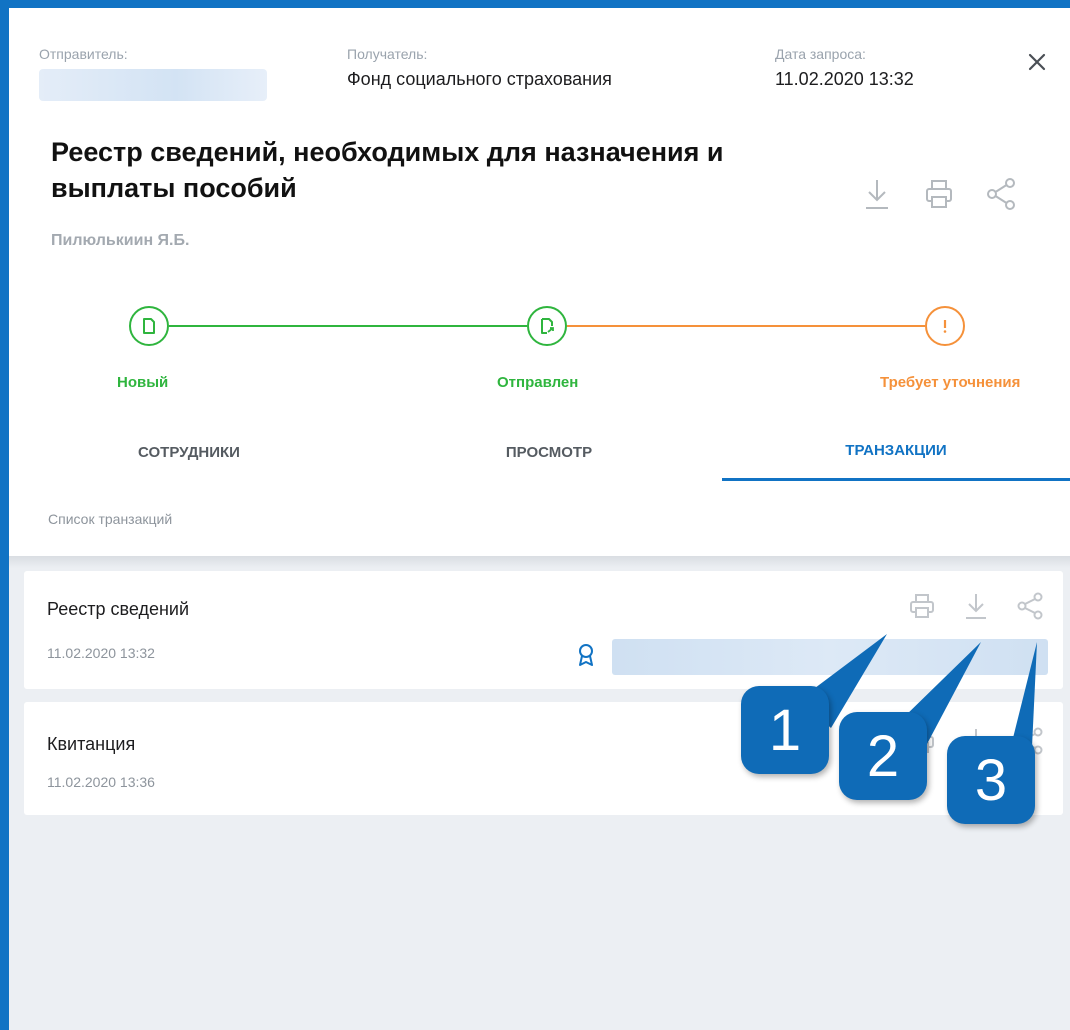 This screenshot has width=1070, height=1030. Describe the element at coordinates (991, 780) in the screenshot. I see `callout-badge-3: 3` at that location.